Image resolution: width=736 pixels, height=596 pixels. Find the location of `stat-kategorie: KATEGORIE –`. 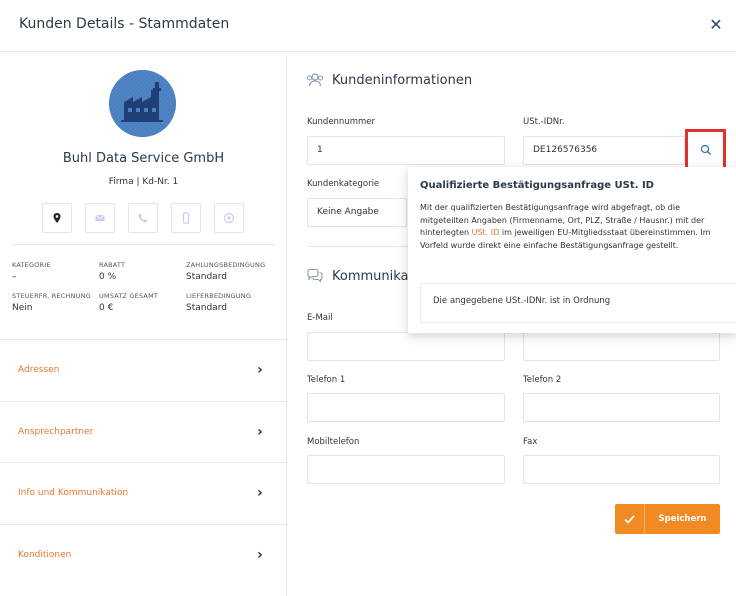

stat-kategorie: KATEGORIE – is located at coordinates (31, 271).